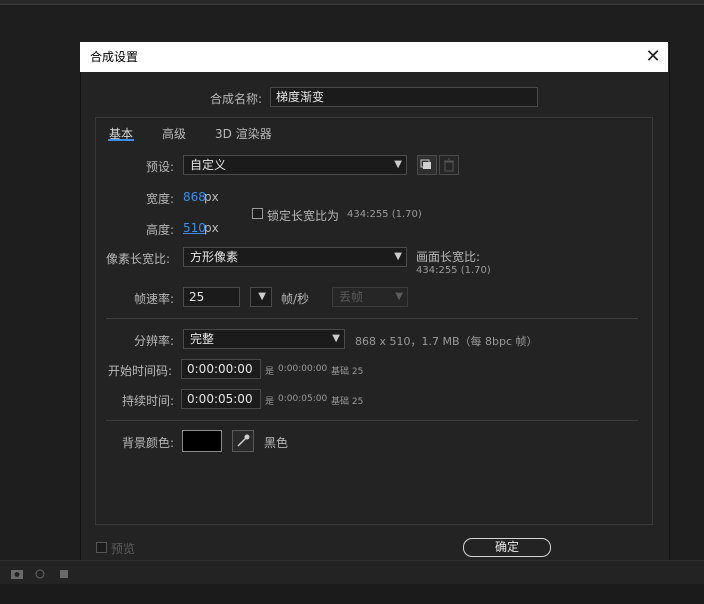 The width and height of the screenshot is (704, 604). Describe the element at coordinates (160, 199) in the screenshot. I see `width-label: 宽度:` at that location.